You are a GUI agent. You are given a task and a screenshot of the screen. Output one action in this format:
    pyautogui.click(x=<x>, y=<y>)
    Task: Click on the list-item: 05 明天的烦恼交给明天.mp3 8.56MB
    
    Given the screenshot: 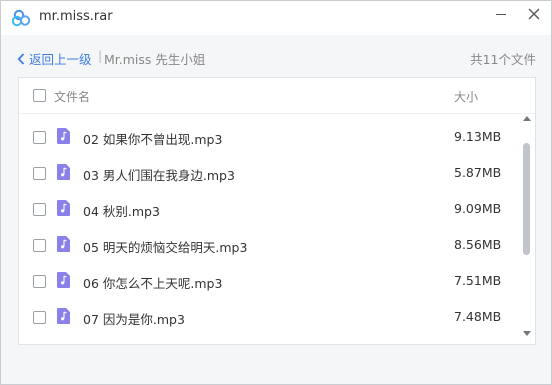 What is the action you would take?
    pyautogui.click(x=270, y=245)
    